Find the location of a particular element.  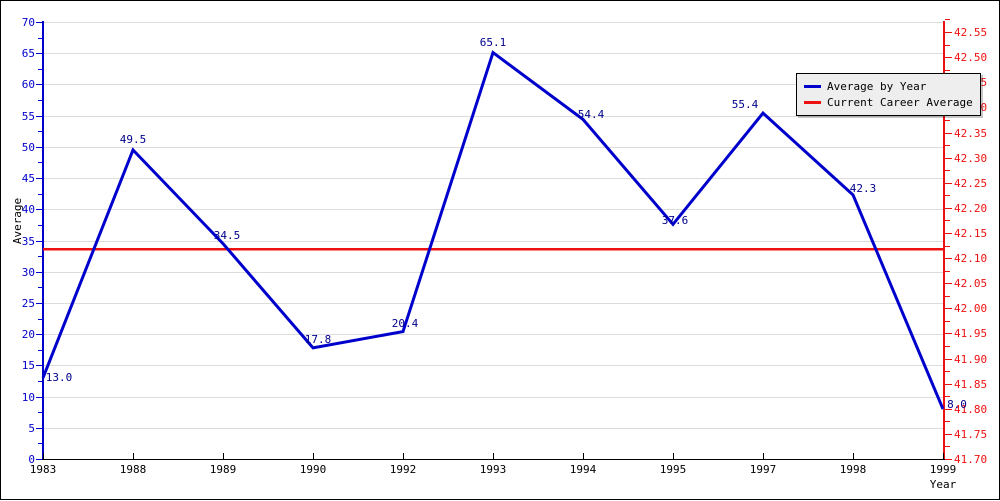

right-axis-tick-label: 42.00 is located at coordinates (971, 309).